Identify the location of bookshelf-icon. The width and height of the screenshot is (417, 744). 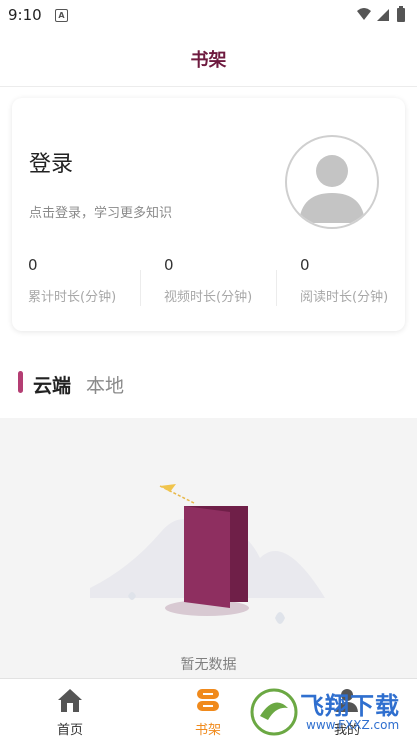
(208, 700).